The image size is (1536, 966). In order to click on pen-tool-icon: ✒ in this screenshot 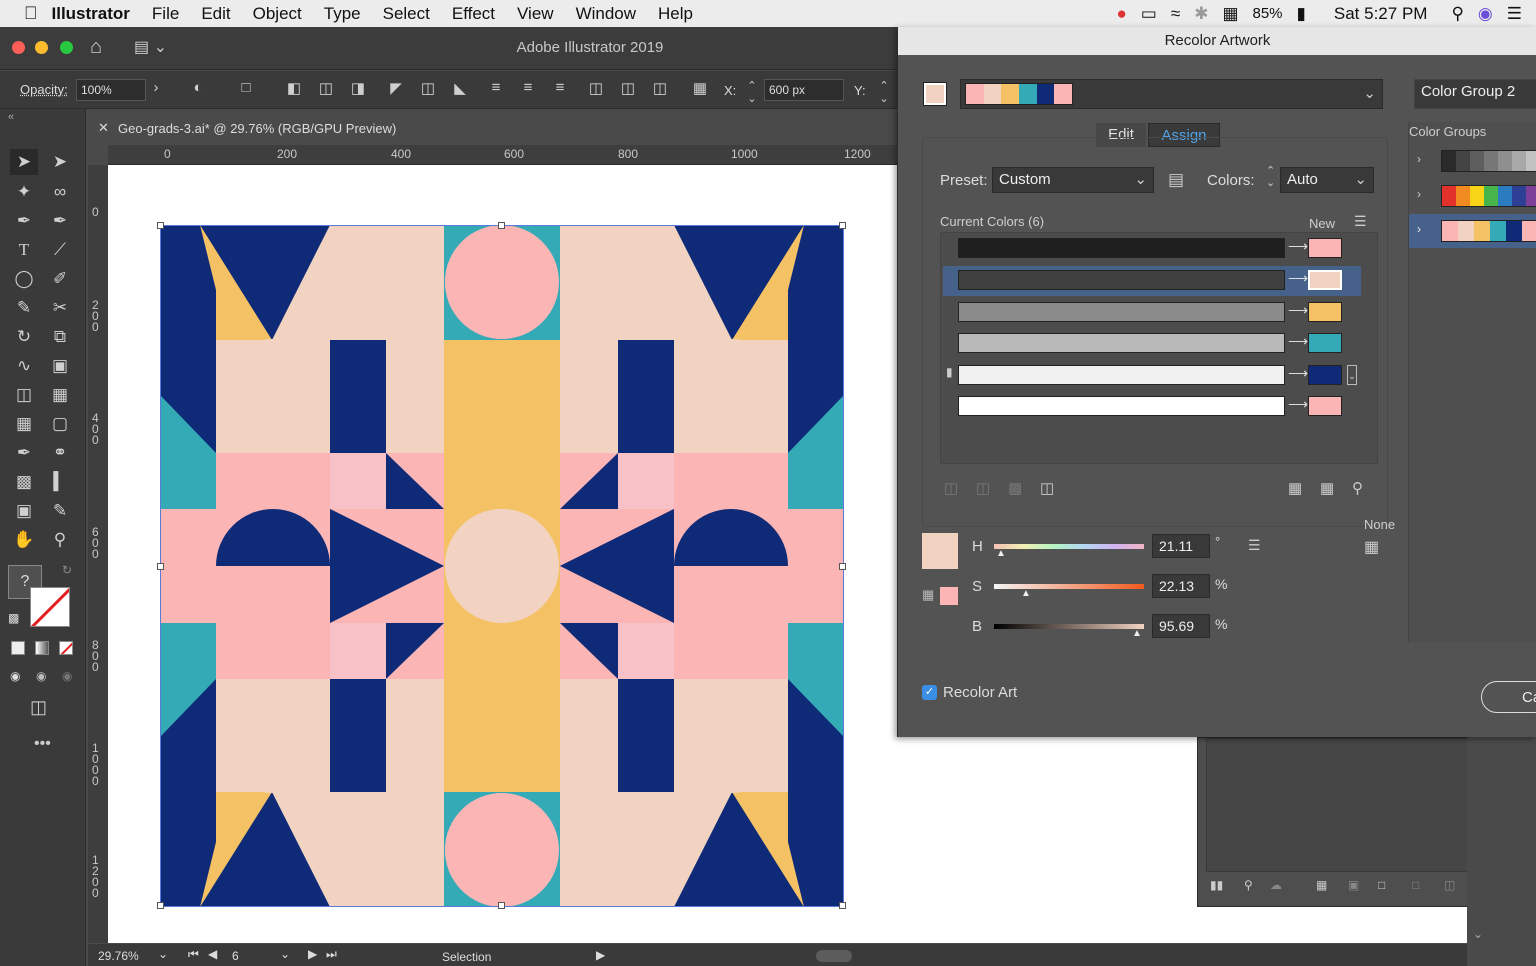, I will do `click(24, 221)`.